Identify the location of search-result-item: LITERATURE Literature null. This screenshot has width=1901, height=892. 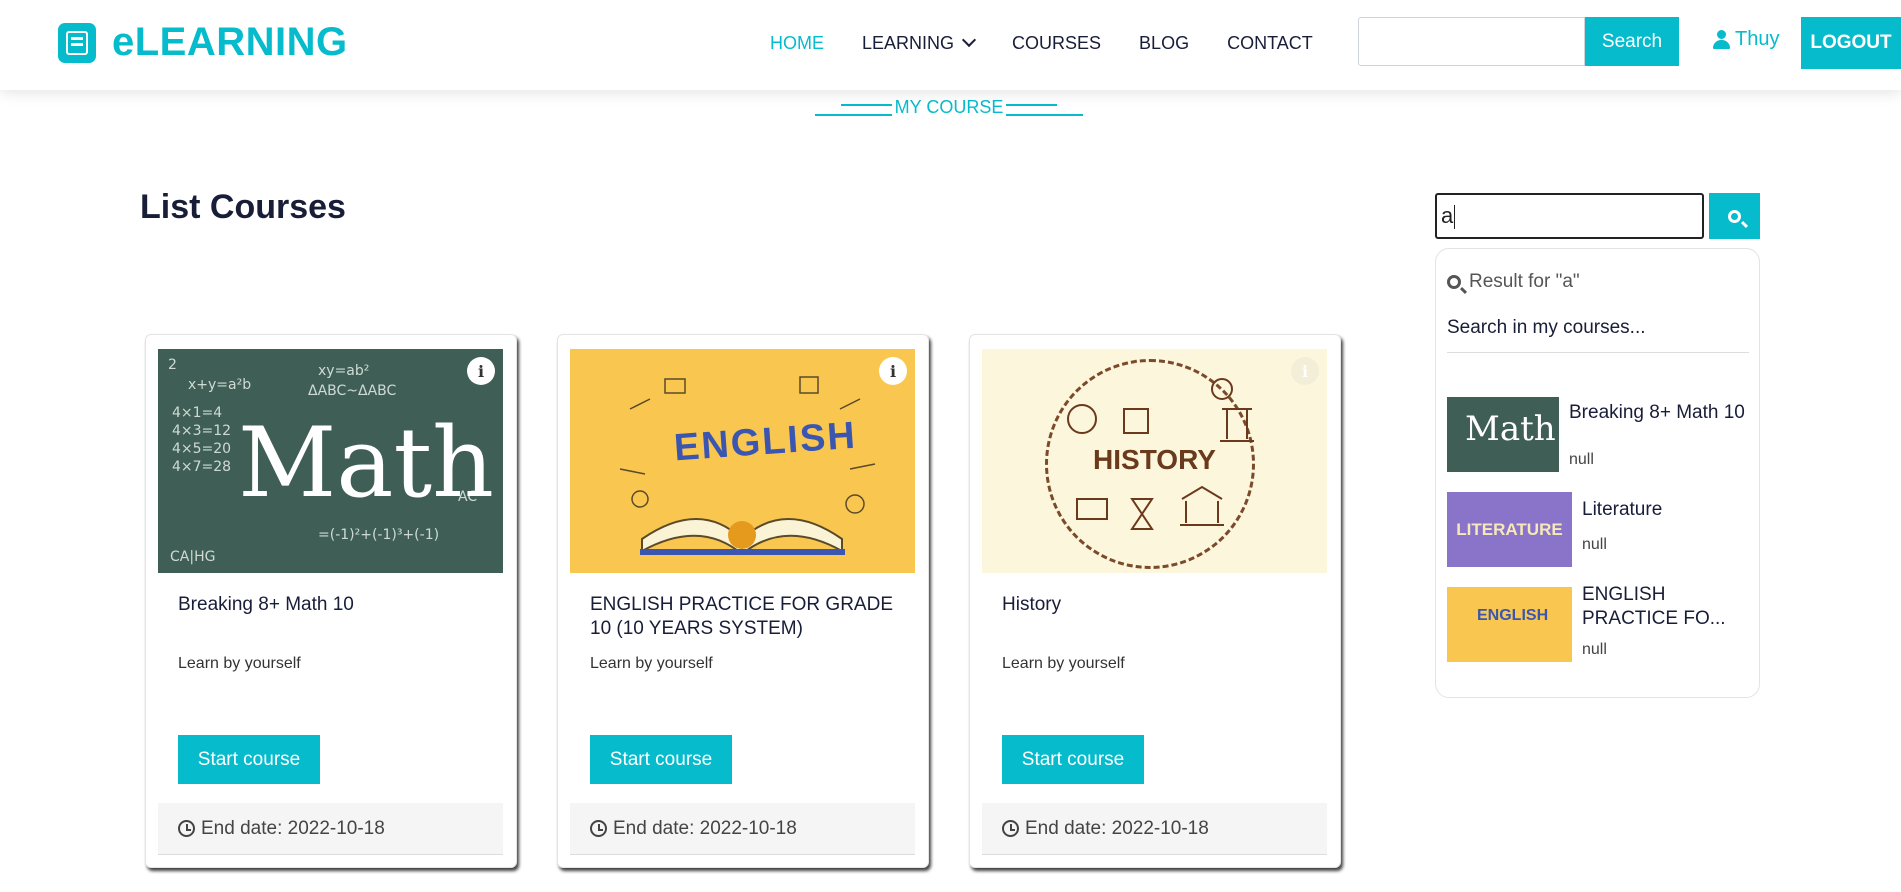
(1597, 532).